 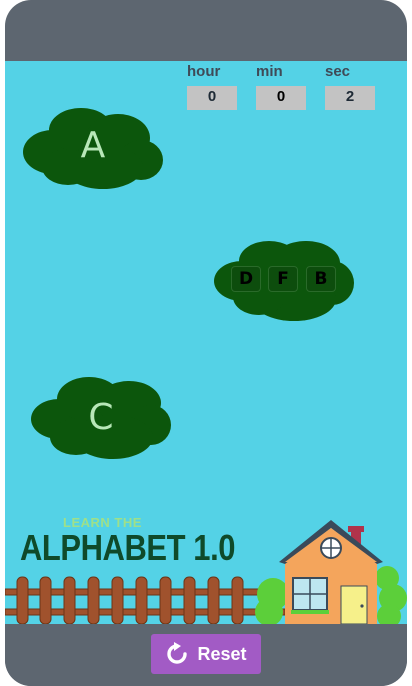 What do you see at coordinates (338, 71) in the screenshot?
I see `sec-label: sec` at bounding box center [338, 71].